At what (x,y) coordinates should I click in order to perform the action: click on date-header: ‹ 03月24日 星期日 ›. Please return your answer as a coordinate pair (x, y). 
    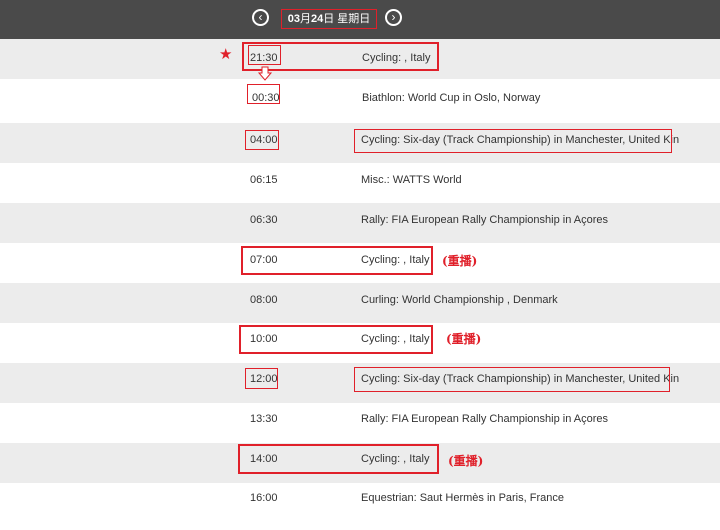
    Looking at the image, I should click on (360, 19).